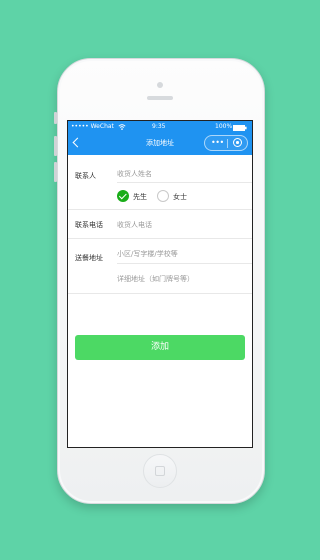 This screenshot has width=320, height=560. I want to click on gender-ms-label: 女士, so click(180, 197).